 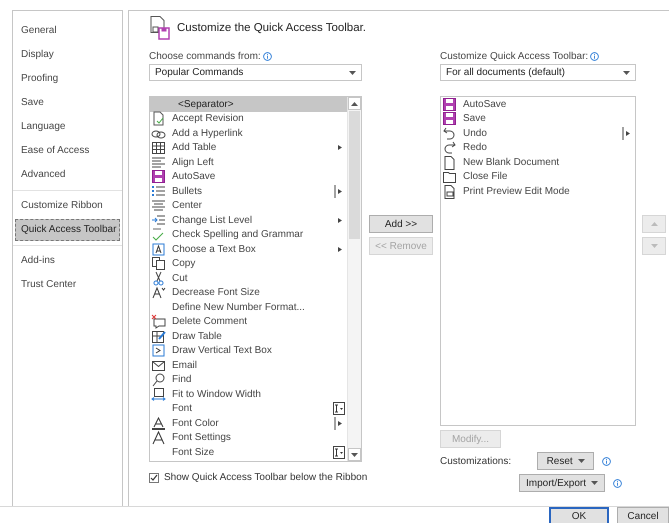 What do you see at coordinates (562, 483) in the screenshot?
I see `import-export-button: Import/Export` at bounding box center [562, 483].